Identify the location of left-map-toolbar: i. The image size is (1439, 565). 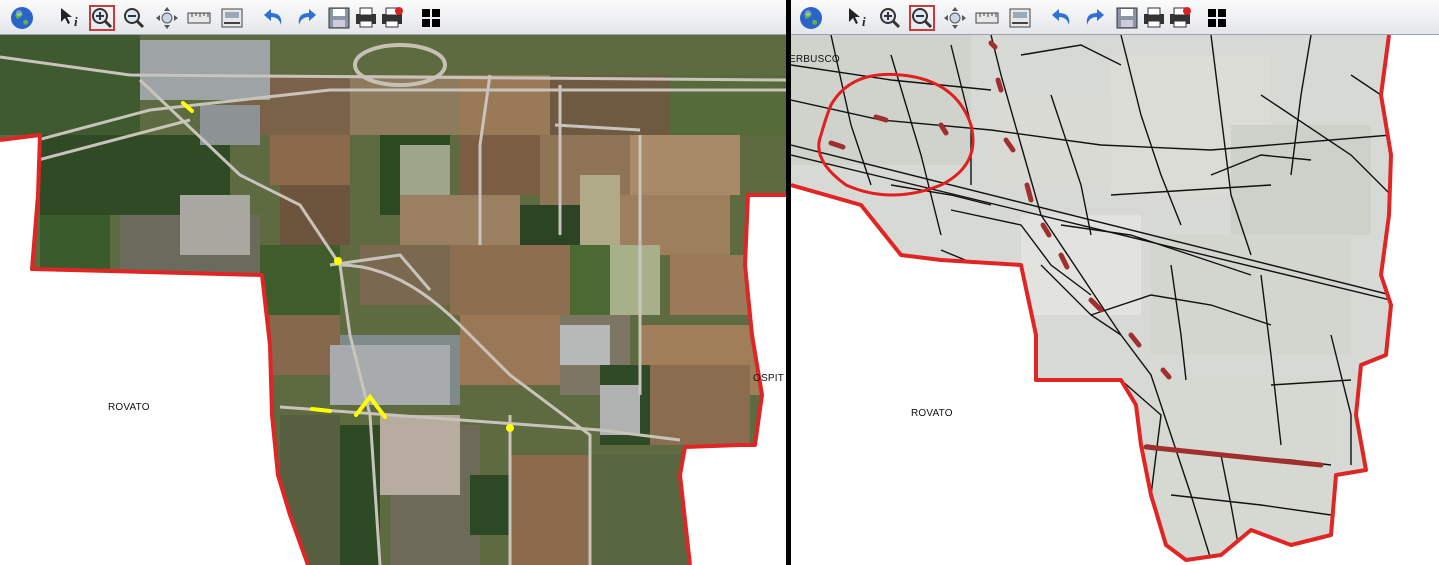
(393, 17).